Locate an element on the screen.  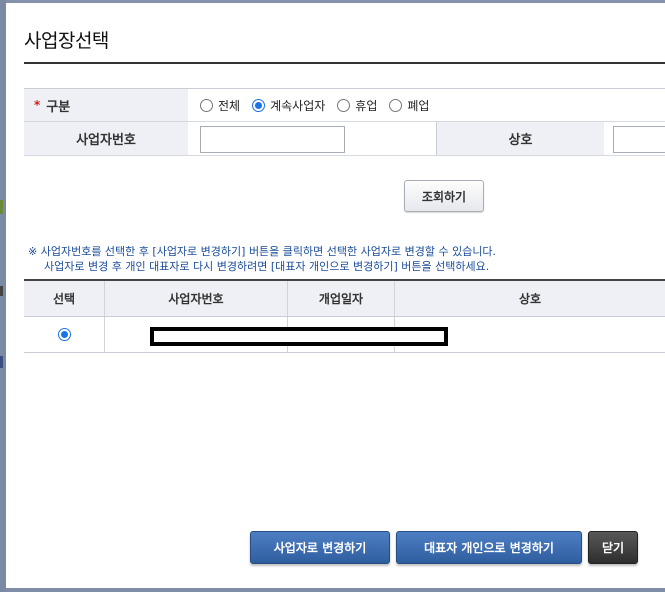
search-form: * 구분 전체 계속사업자 휴업 폐업 사업자번호 상호 is located at coordinates (344, 122).